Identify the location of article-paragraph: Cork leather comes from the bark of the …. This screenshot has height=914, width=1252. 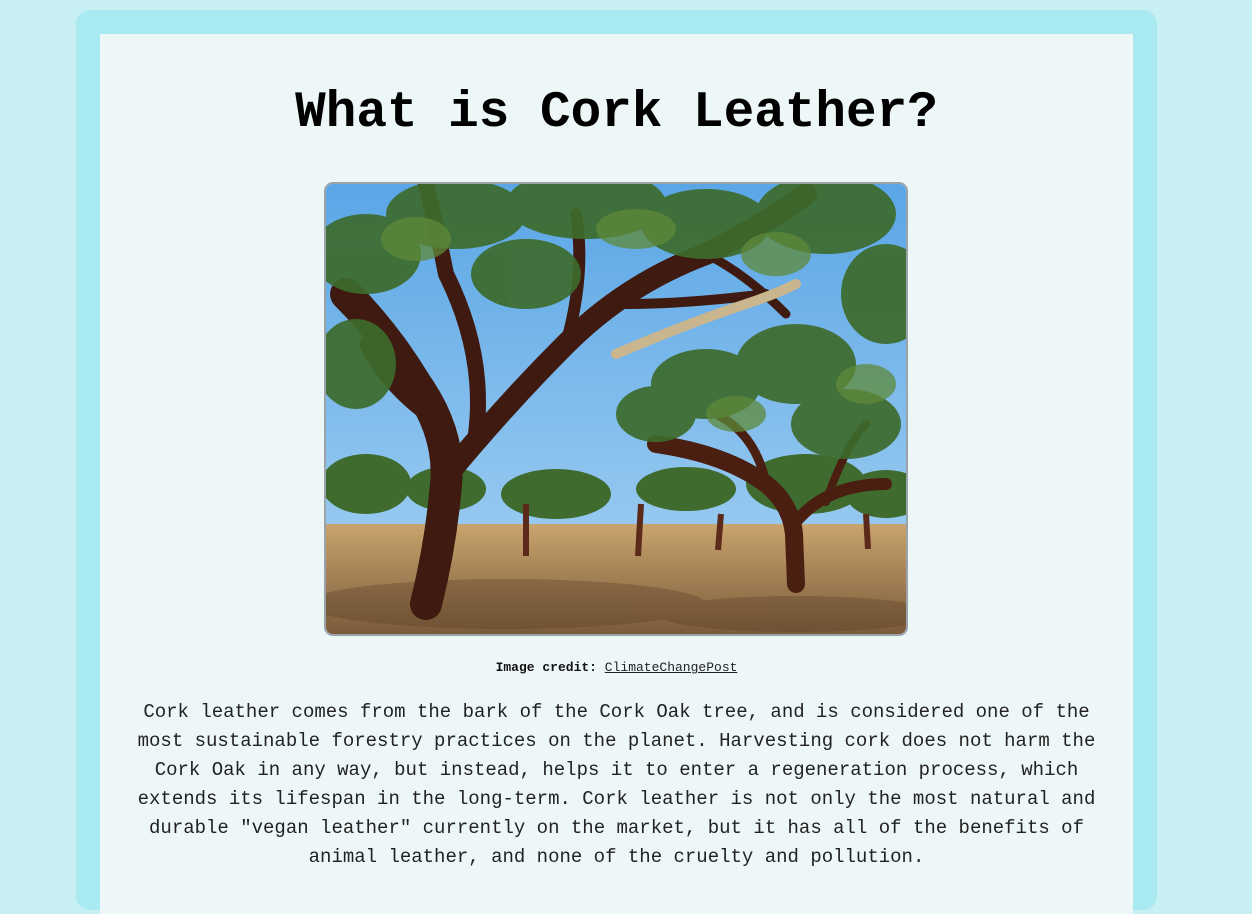
(616, 784).